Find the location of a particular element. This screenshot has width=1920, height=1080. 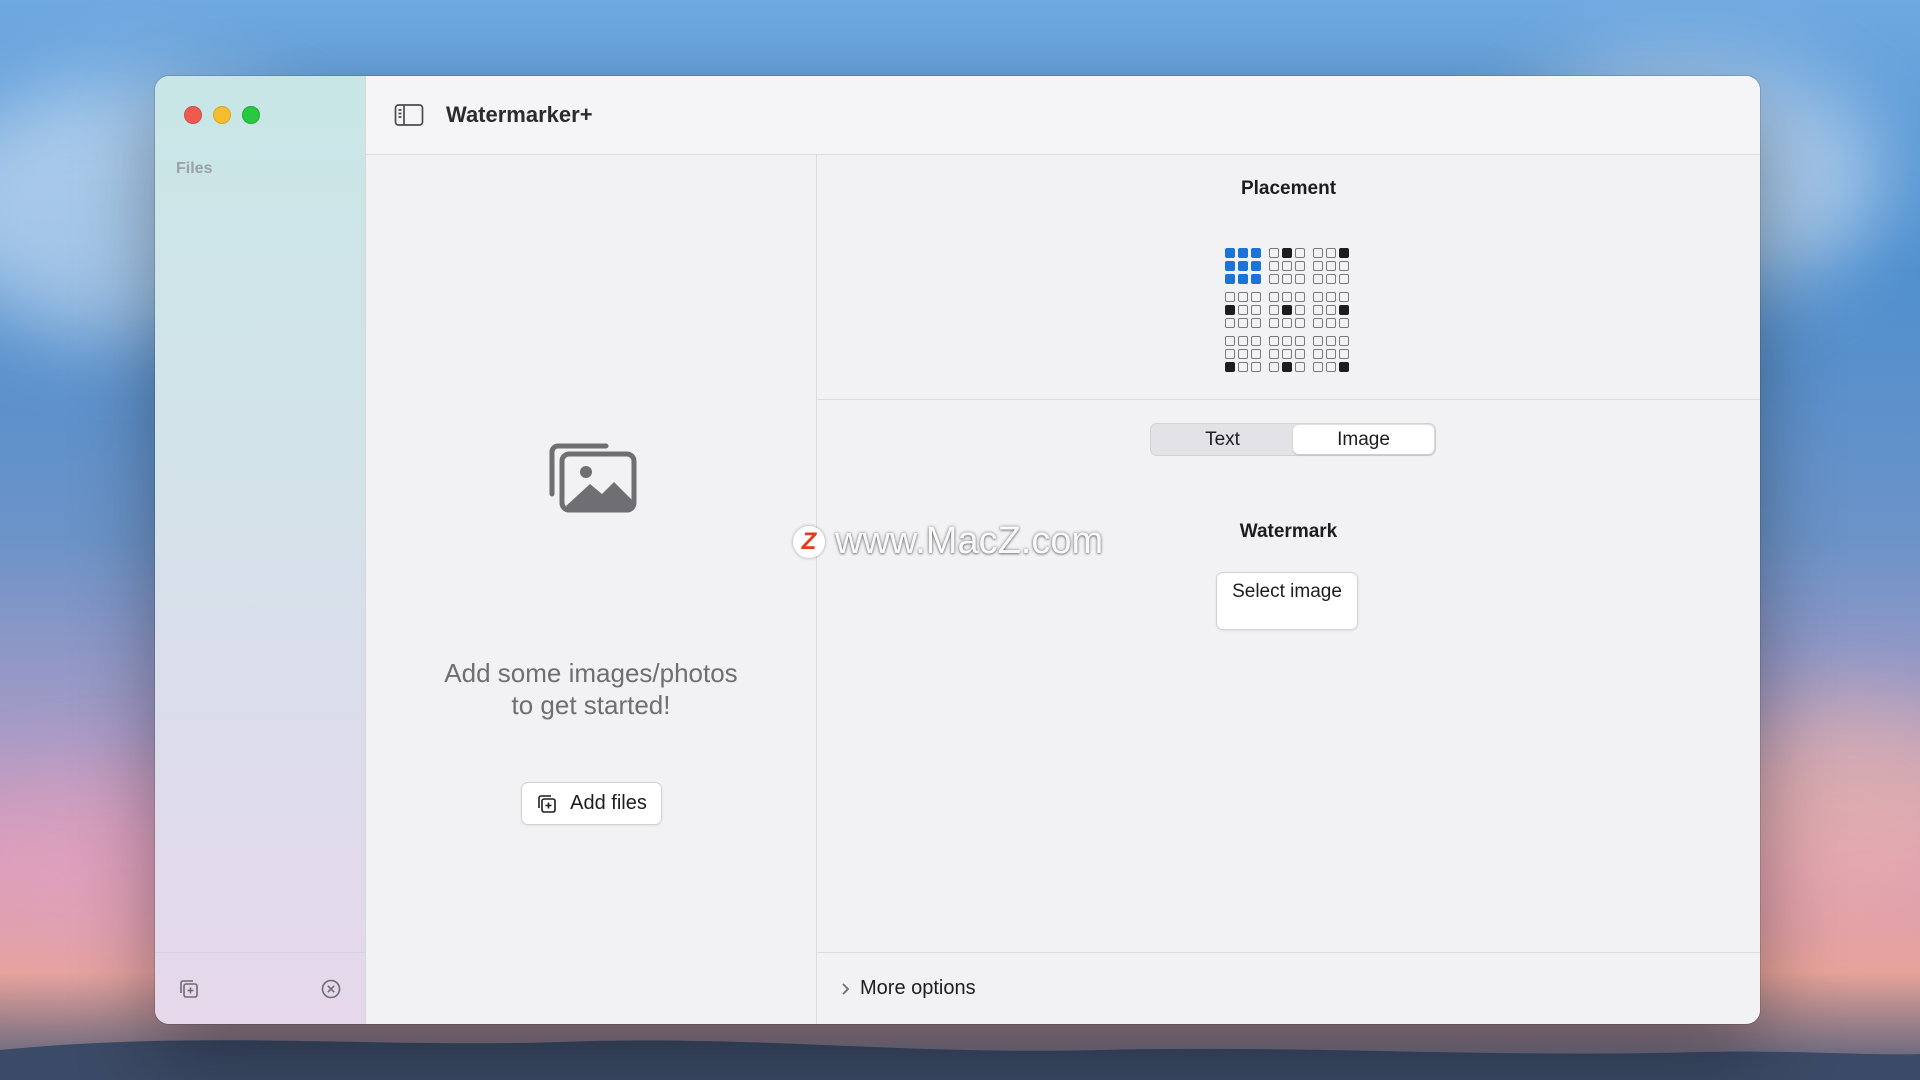

close-button is located at coordinates (193, 115).